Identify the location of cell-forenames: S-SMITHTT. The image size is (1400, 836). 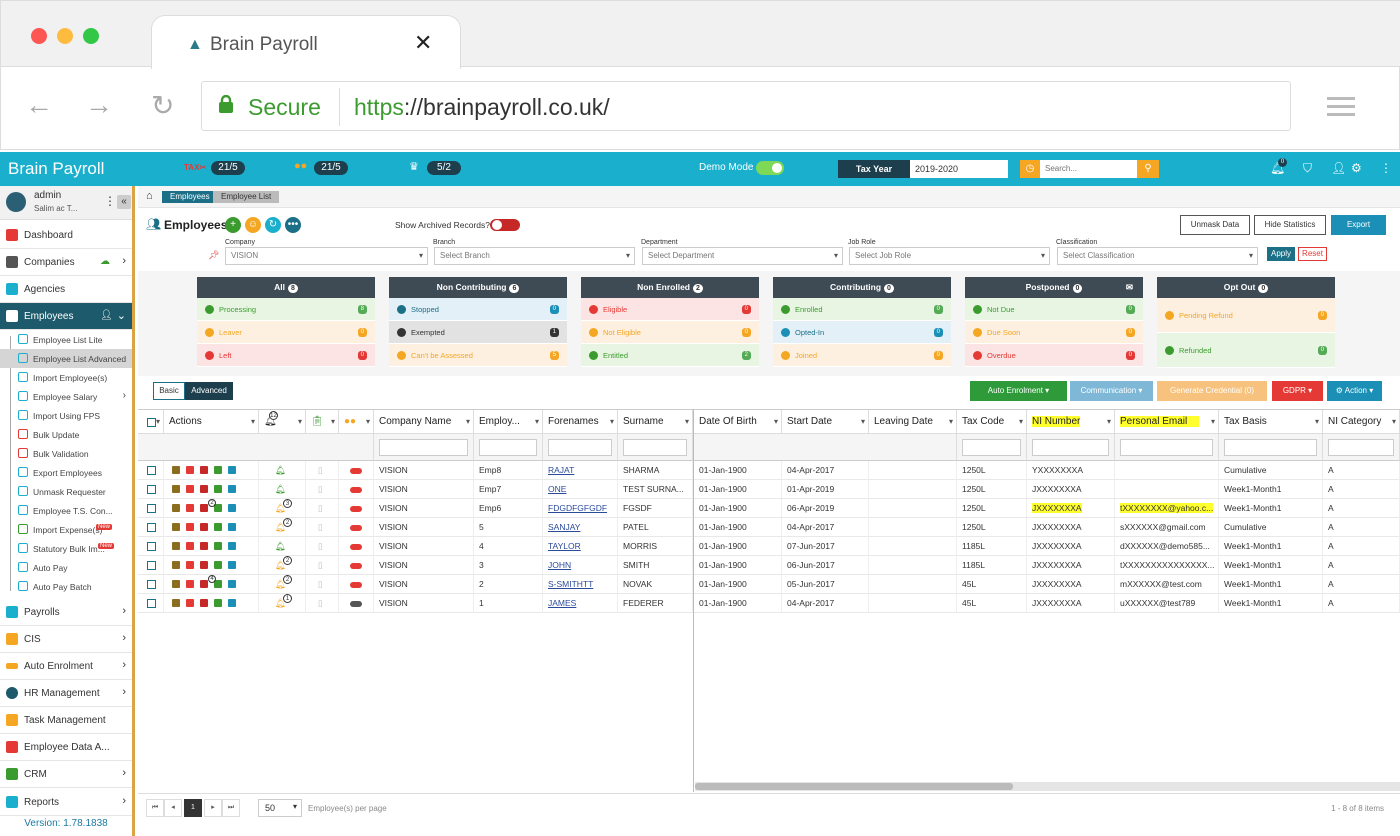
(580, 584).